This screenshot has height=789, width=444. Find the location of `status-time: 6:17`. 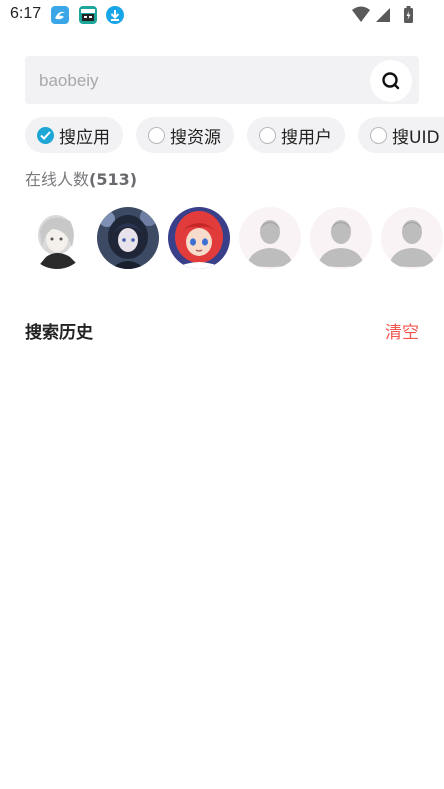

status-time: 6:17 is located at coordinates (26, 13).